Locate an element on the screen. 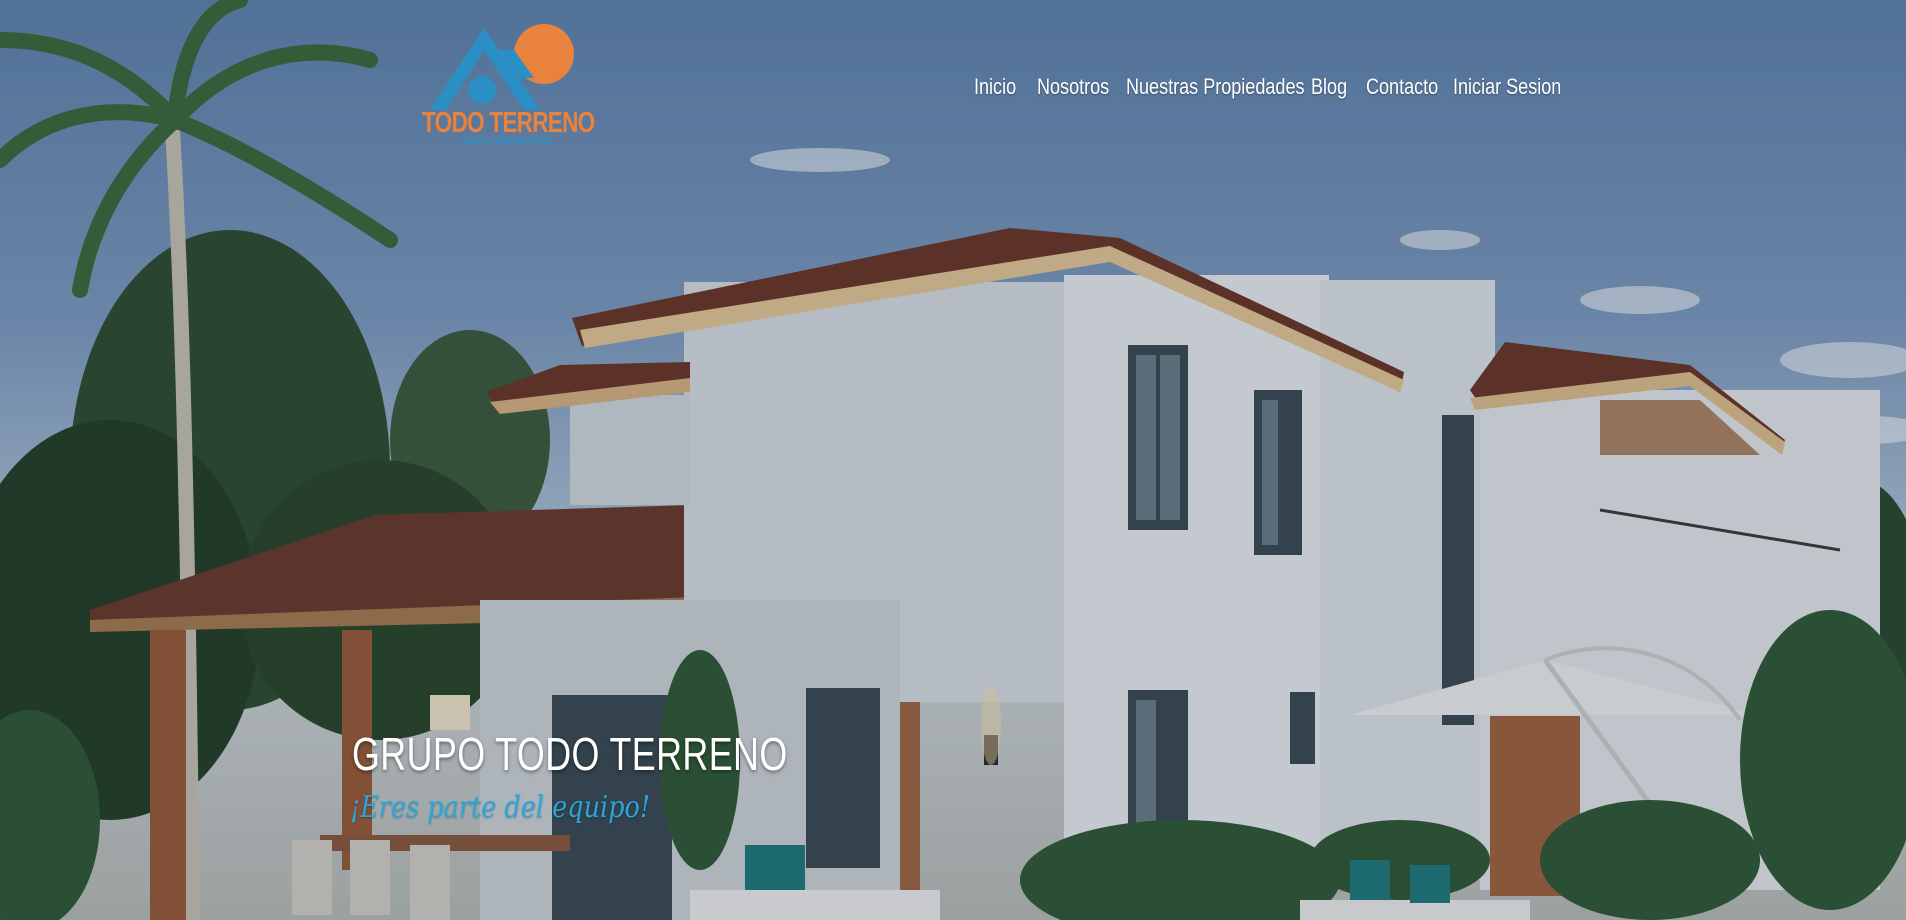 Image resolution: width=1906 pixels, height=920 pixels. nav-link-propiedades: Nuestras Propiedades is located at coordinates (1215, 87).